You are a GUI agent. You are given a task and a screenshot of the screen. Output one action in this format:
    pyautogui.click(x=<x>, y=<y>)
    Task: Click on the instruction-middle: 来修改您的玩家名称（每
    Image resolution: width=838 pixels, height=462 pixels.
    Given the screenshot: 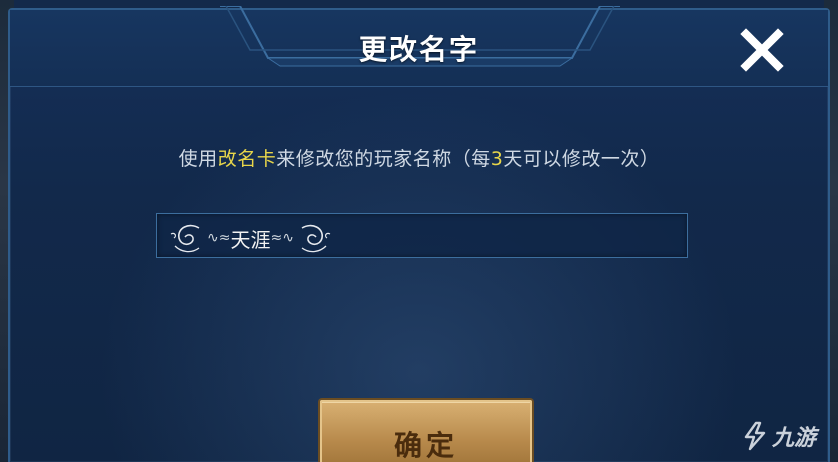 What is the action you would take?
    pyautogui.click(x=383, y=159)
    